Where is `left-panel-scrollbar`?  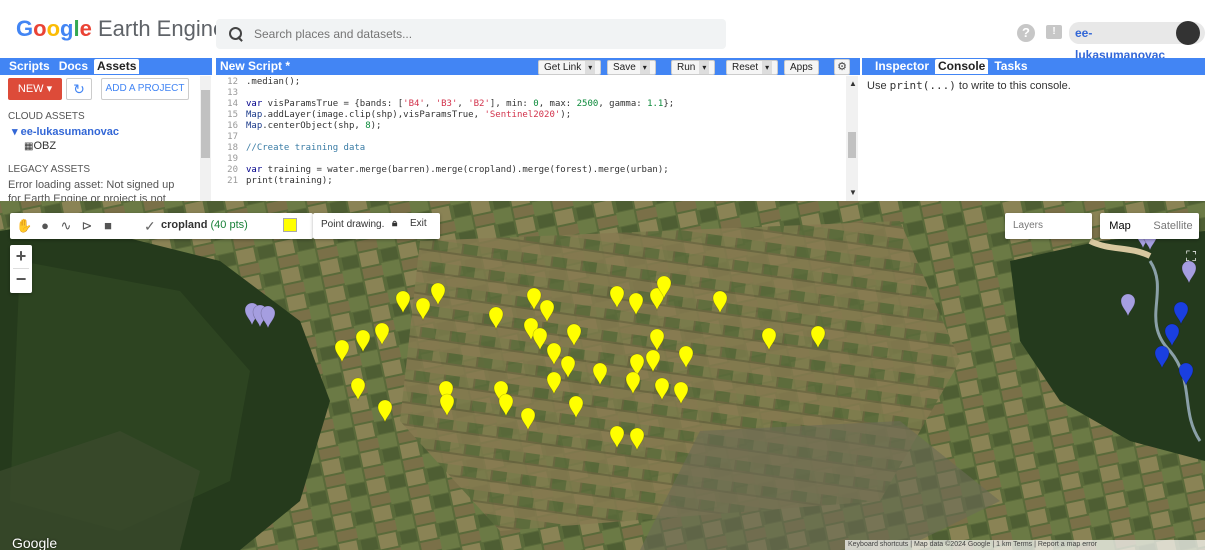
left-panel-scrollbar is located at coordinates (205, 138).